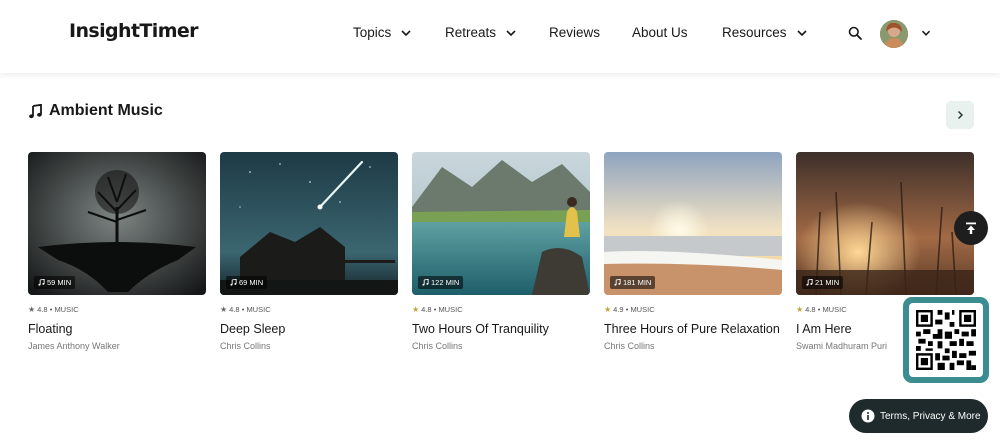 The height and width of the screenshot is (446, 1000). I want to click on terms-privacy-button: Terms, Privacy & More, so click(918, 416).